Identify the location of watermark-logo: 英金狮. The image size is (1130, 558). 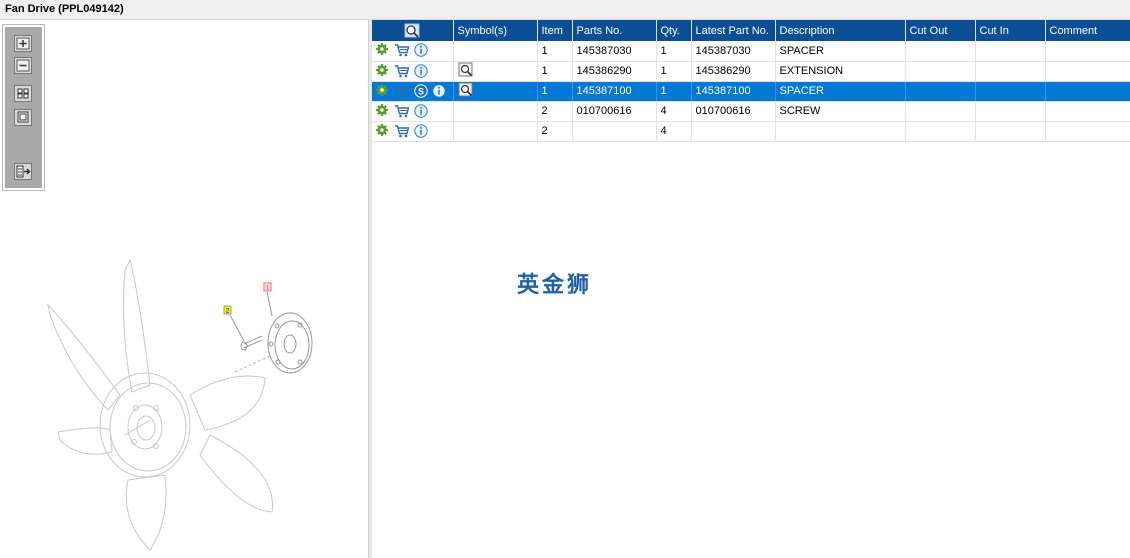
(555, 285).